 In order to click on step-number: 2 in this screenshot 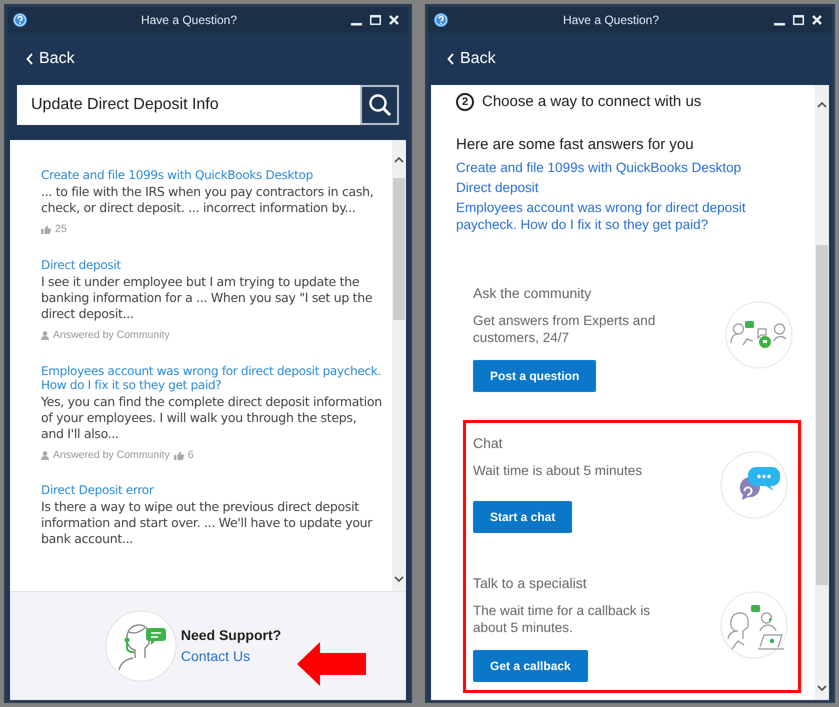, I will do `click(465, 102)`.